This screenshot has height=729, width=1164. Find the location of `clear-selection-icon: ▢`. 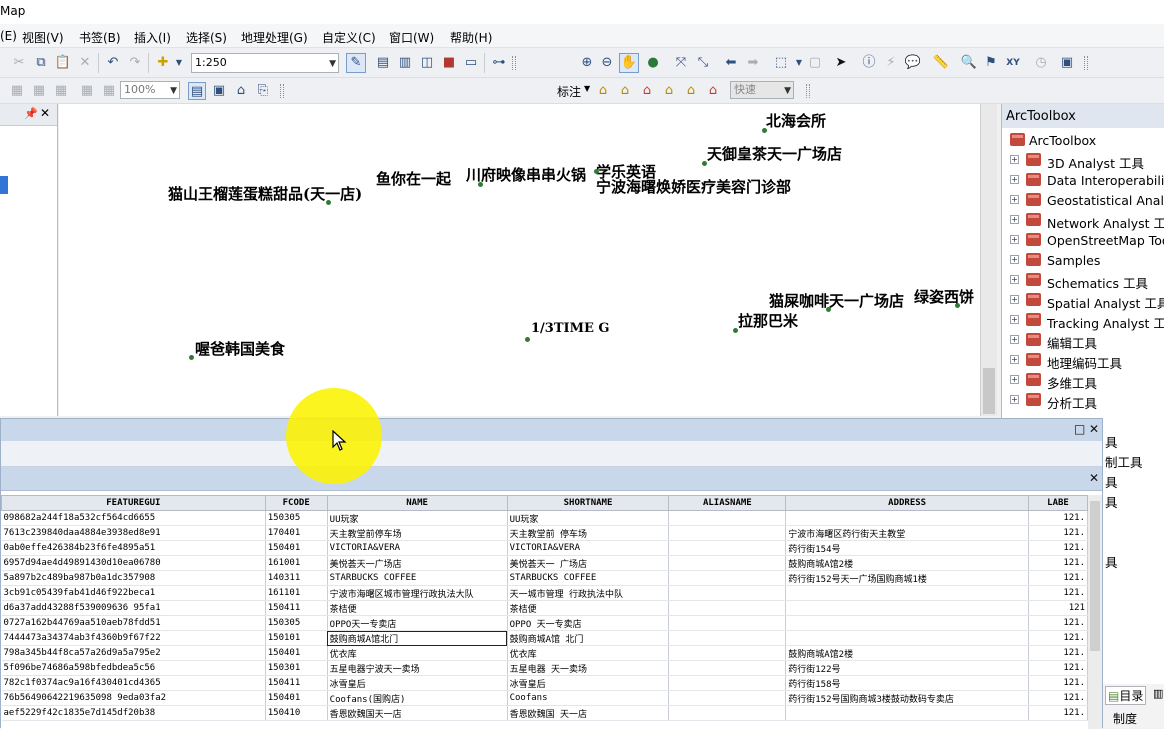

clear-selection-icon: ▢ is located at coordinates (815, 63).